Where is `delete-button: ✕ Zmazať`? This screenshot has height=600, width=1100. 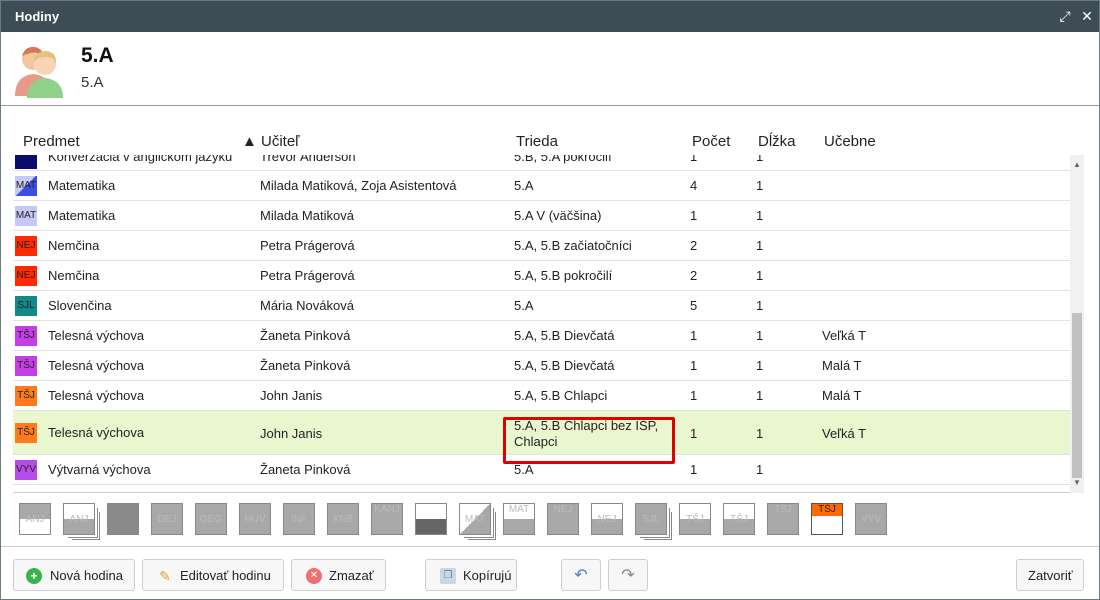
delete-button: ✕ Zmazať is located at coordinates (338, 575).